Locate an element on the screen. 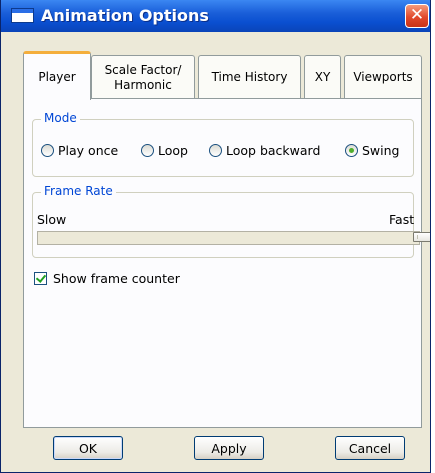  tab-player: Player is located at coordinates (57, 75).